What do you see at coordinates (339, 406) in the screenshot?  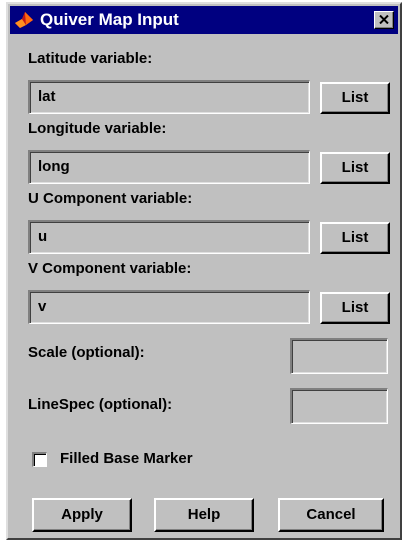 I see `linespec-input` at bounding box center [339, 406].